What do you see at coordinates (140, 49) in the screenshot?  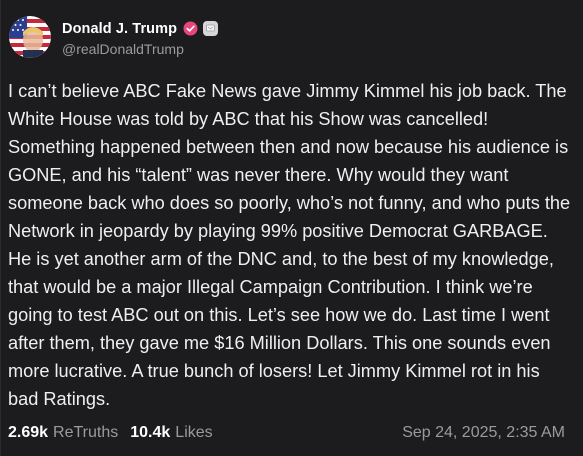 I see `author-handle: @realDonaldTrump` at bounding box center [140, 49].